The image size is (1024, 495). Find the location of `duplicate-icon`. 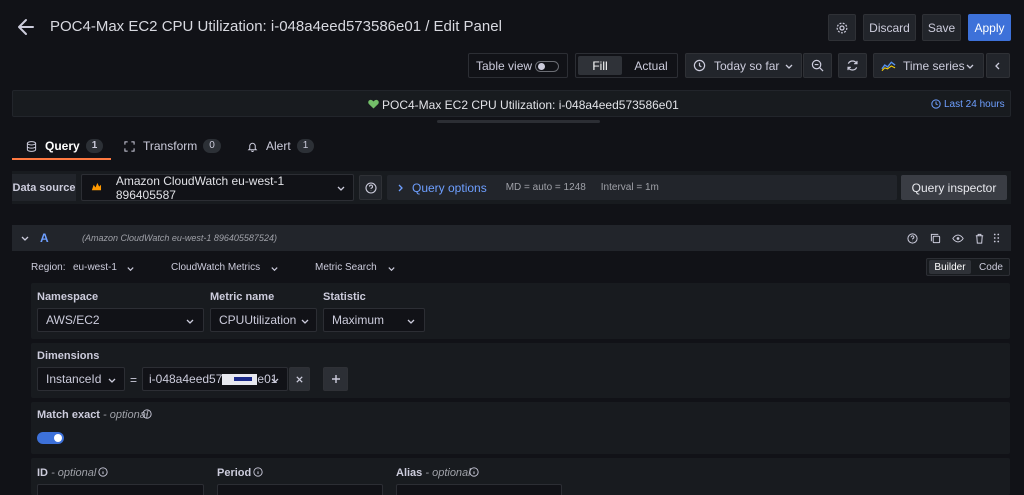

duplicate-icon is located at coordinates (935, 238).